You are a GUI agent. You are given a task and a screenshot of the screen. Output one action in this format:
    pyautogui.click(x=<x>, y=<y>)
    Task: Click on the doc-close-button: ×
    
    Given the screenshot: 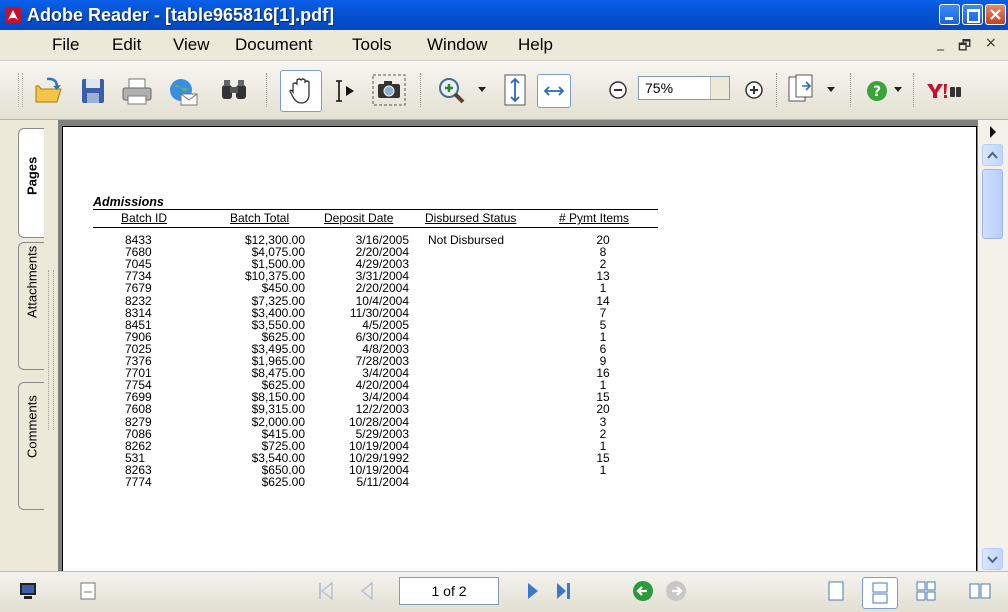 What is the action you would take?
    pyautogui.click(x=991, y=43)
    